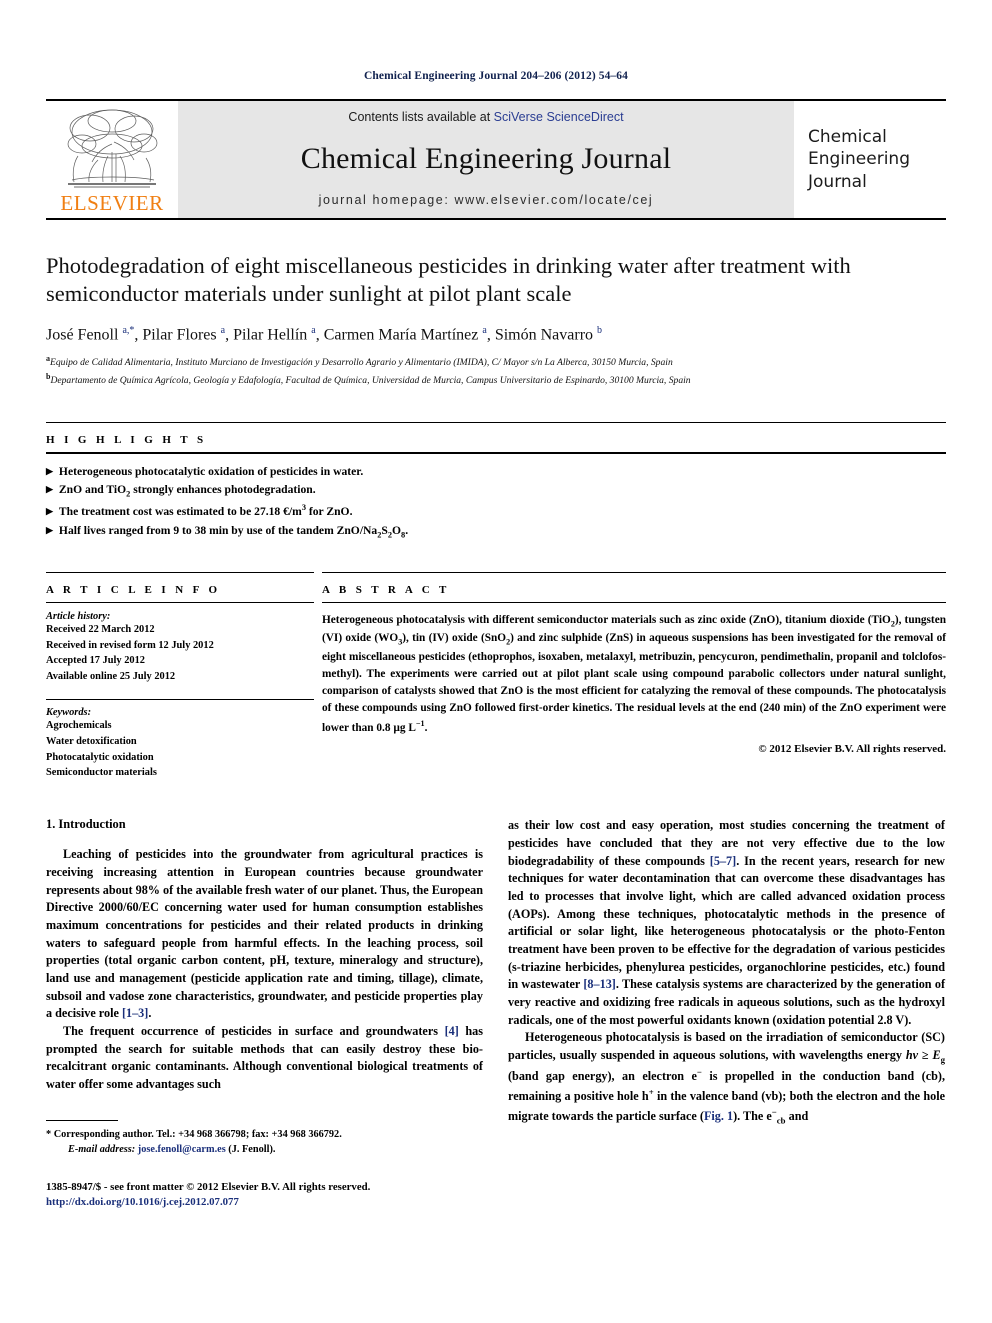 This screenshot has height=1323, width=992. What do you see at coordinates (496, 219) in the screenshot?
I see `masthead-bottom-rule` at bounding box center [496, 219].